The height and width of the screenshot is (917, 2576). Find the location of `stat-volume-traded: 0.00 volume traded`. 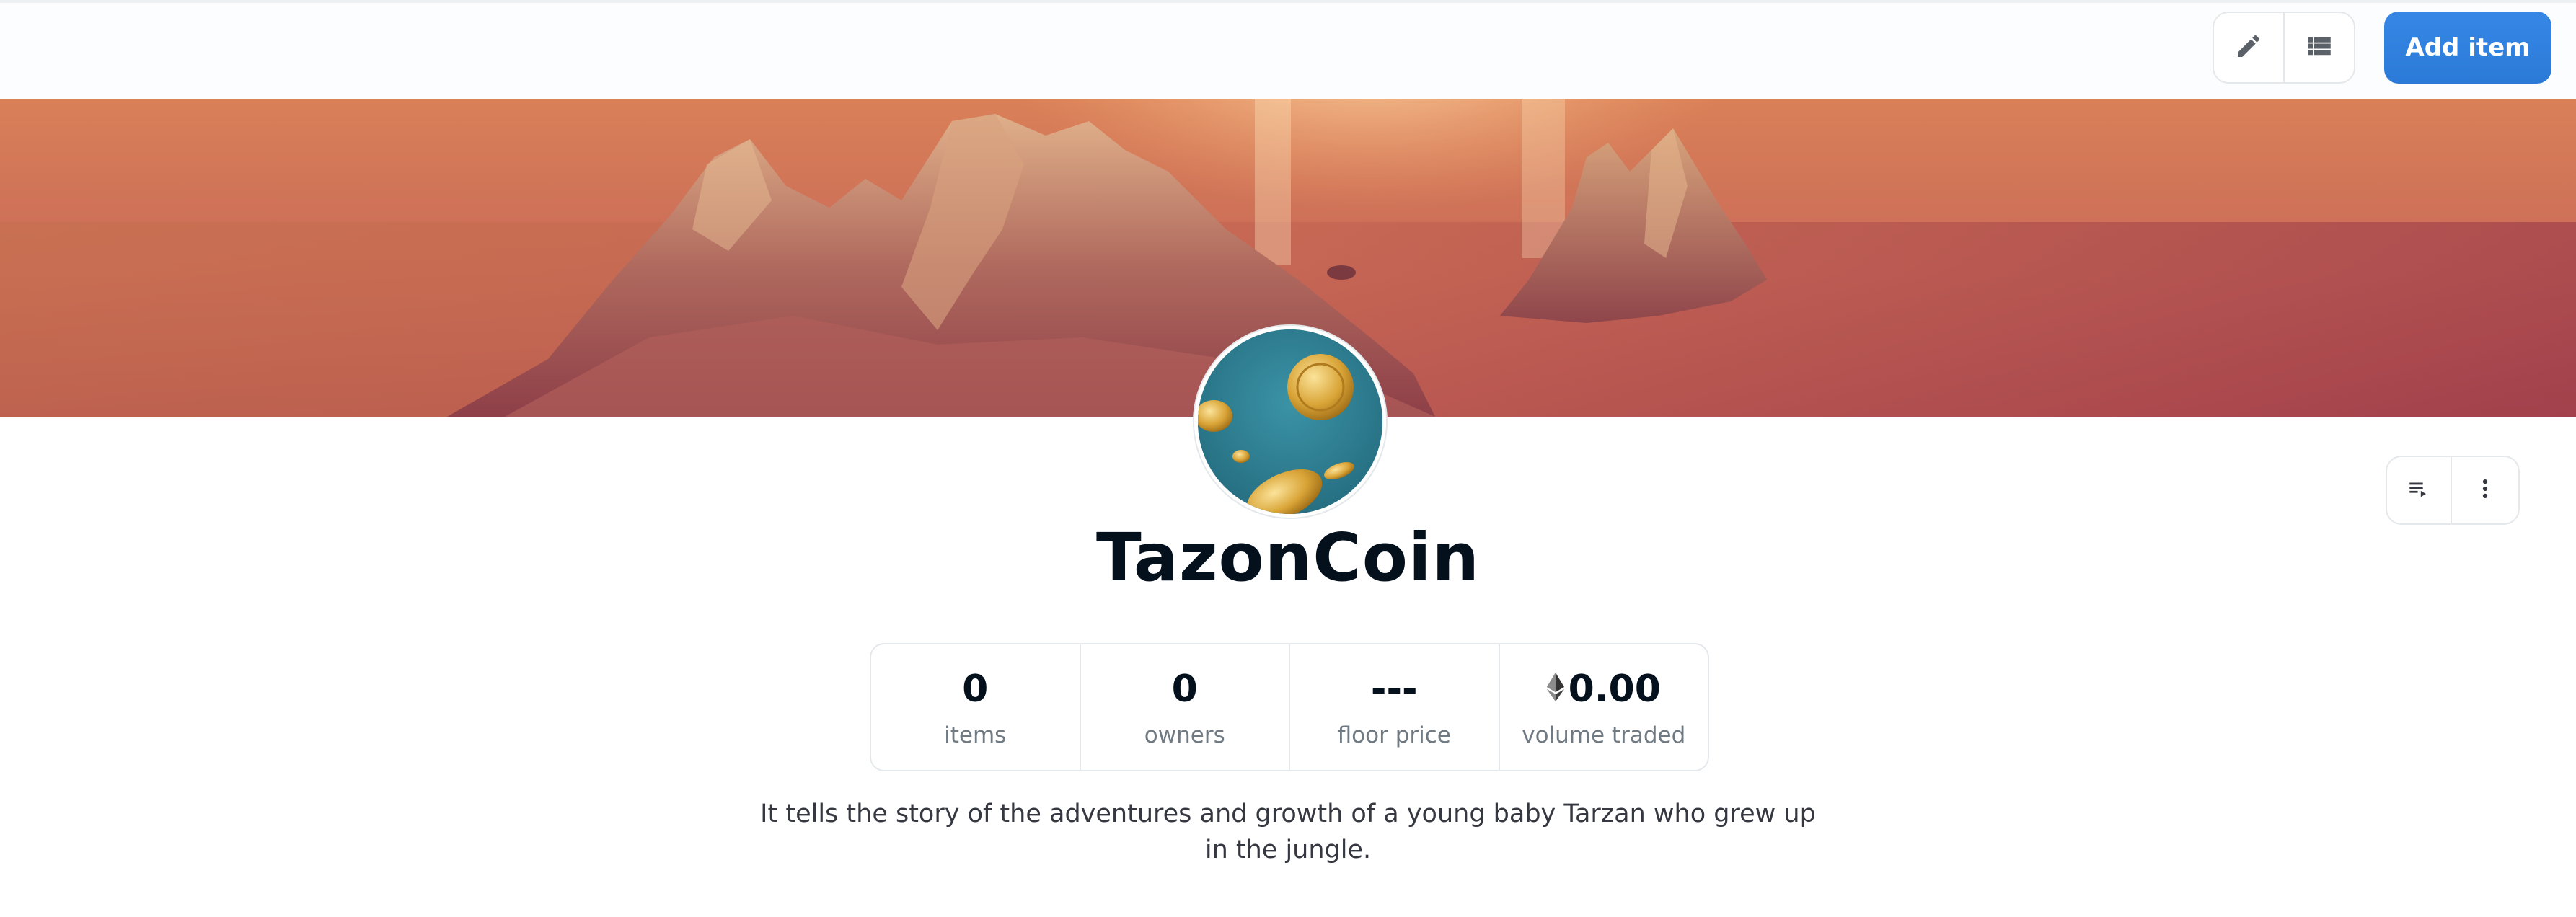

stat-volume-traded: 0.00 volume traded is located at coordinates (1603, 707).